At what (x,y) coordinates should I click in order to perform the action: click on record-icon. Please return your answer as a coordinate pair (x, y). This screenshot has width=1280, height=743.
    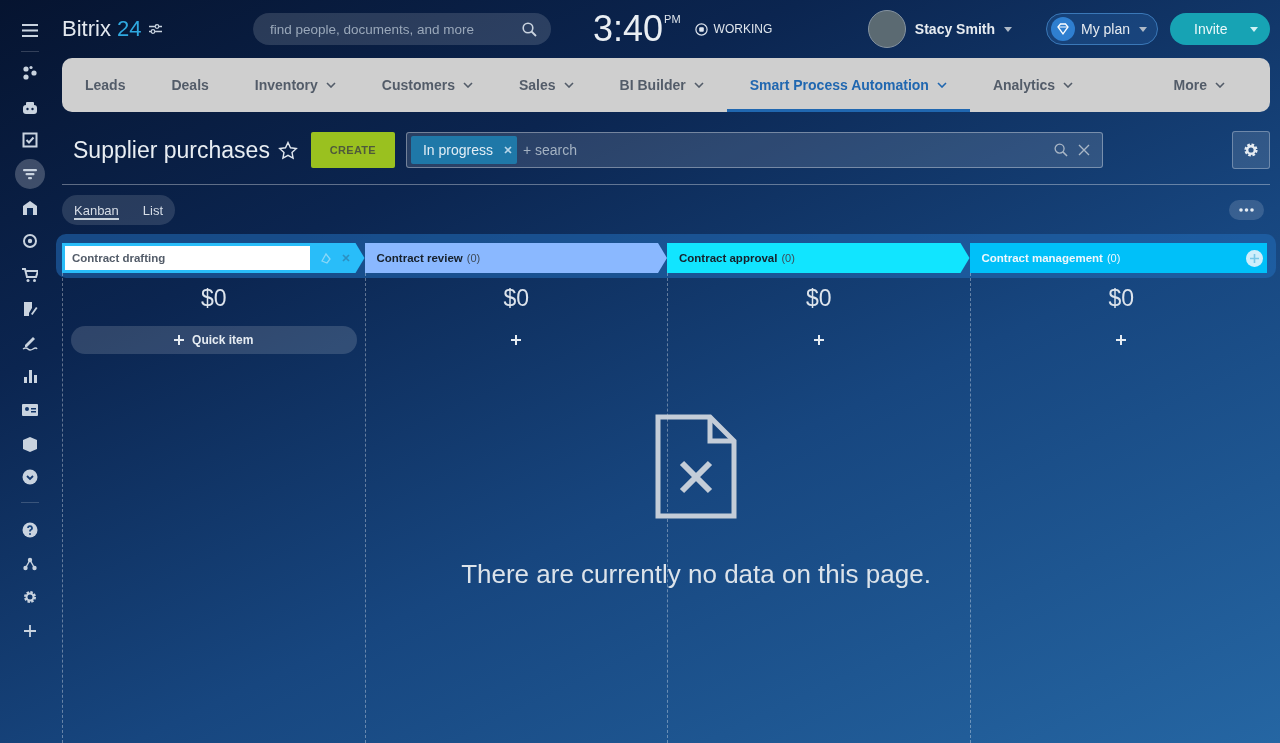
    Looking at the image, I should click on (701, 29).